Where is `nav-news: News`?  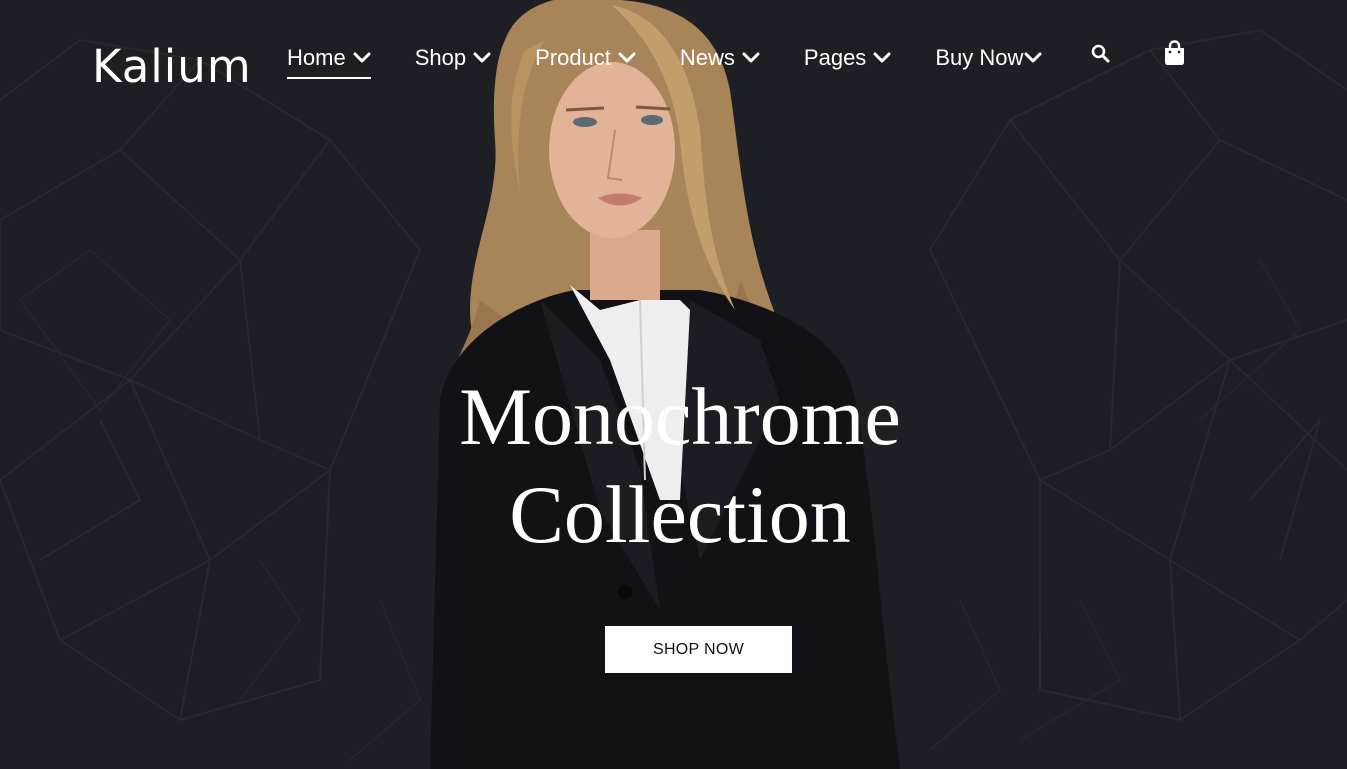
nav-news: News is located at coordinates (720, 58).